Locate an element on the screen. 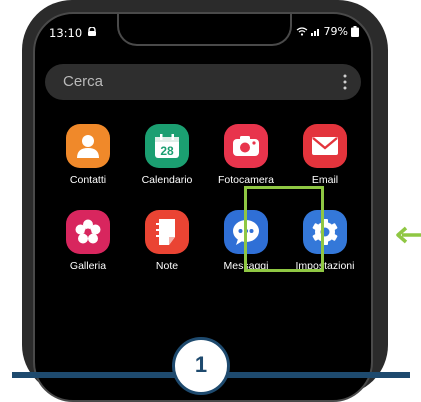  app-note: Note is located at coordinates (167, 250).